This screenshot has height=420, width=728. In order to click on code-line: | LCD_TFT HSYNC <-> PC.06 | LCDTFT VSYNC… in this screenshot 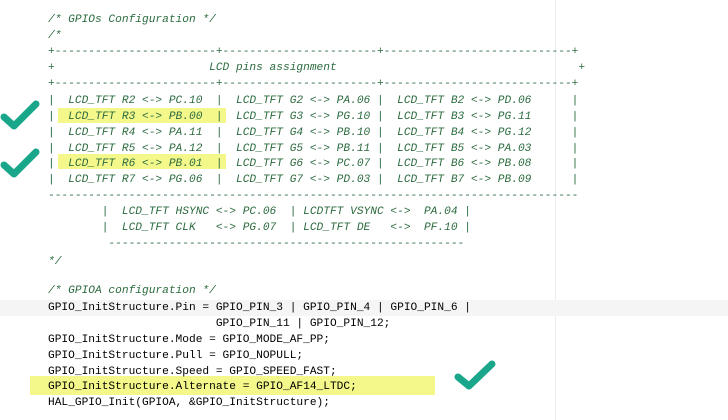, I will do `click(259, 212)`.